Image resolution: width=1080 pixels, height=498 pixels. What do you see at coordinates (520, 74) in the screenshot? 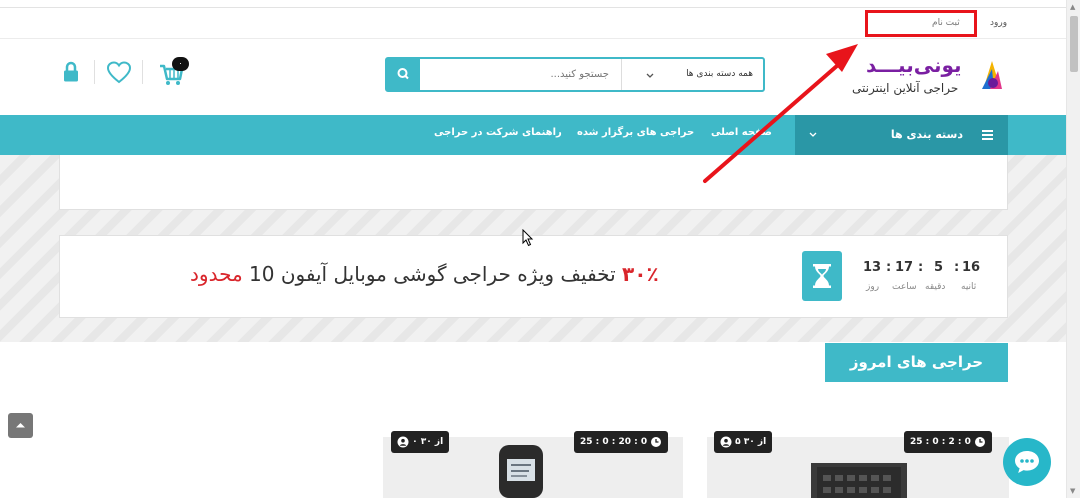
I see `search-input` at bounding box center [520, 74].